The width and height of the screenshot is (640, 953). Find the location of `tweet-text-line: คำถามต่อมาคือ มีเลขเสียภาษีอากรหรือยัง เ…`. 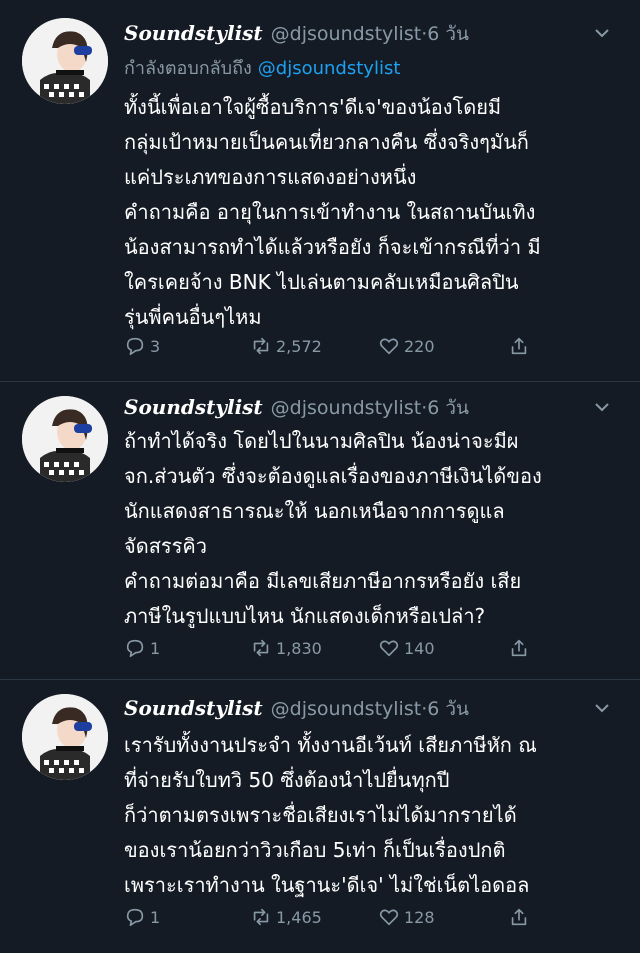

tweet-text-line: คำถามต่อมาคือ มีเลขเสียภาษีอากรหรือยัง เ… is located at coordinates (323, 581).